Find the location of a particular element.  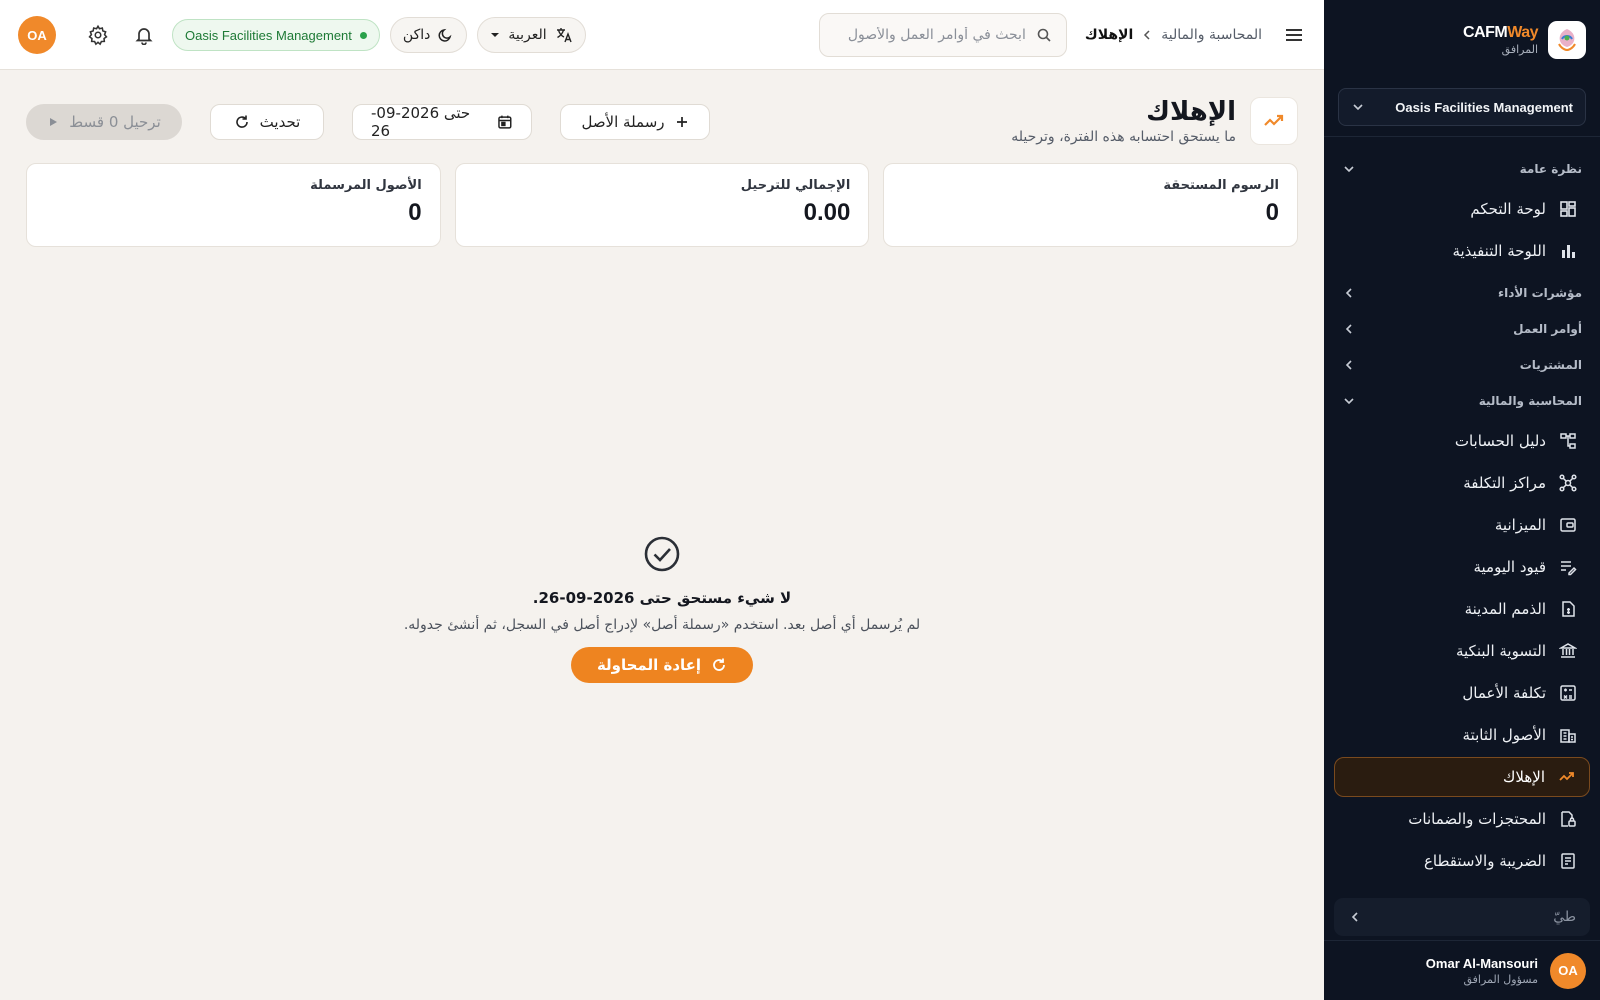

language-label: العربية is located at coordinates (527, 35).